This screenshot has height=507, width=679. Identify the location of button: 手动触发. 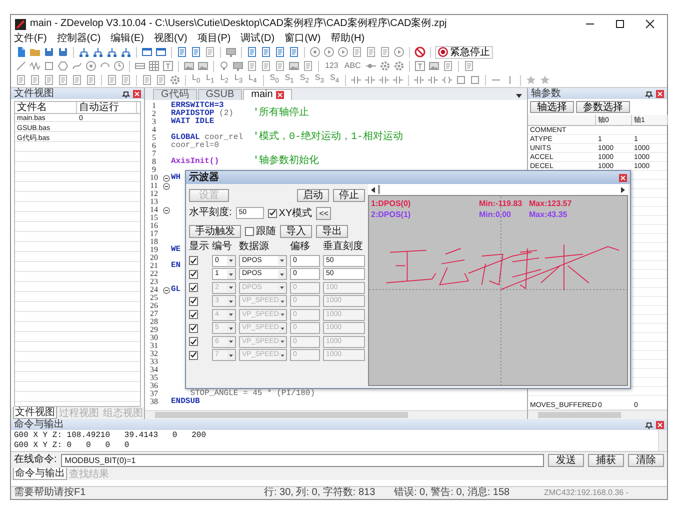
(215, 231).